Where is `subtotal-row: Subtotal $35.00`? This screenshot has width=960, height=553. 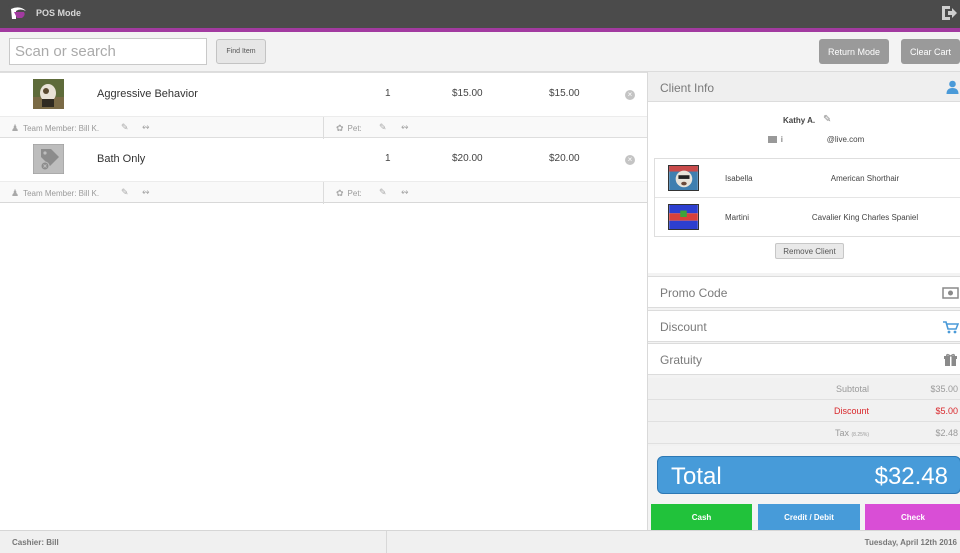 subtotal-row: Subtotal $35.00 is located at coordinates (804, 389).